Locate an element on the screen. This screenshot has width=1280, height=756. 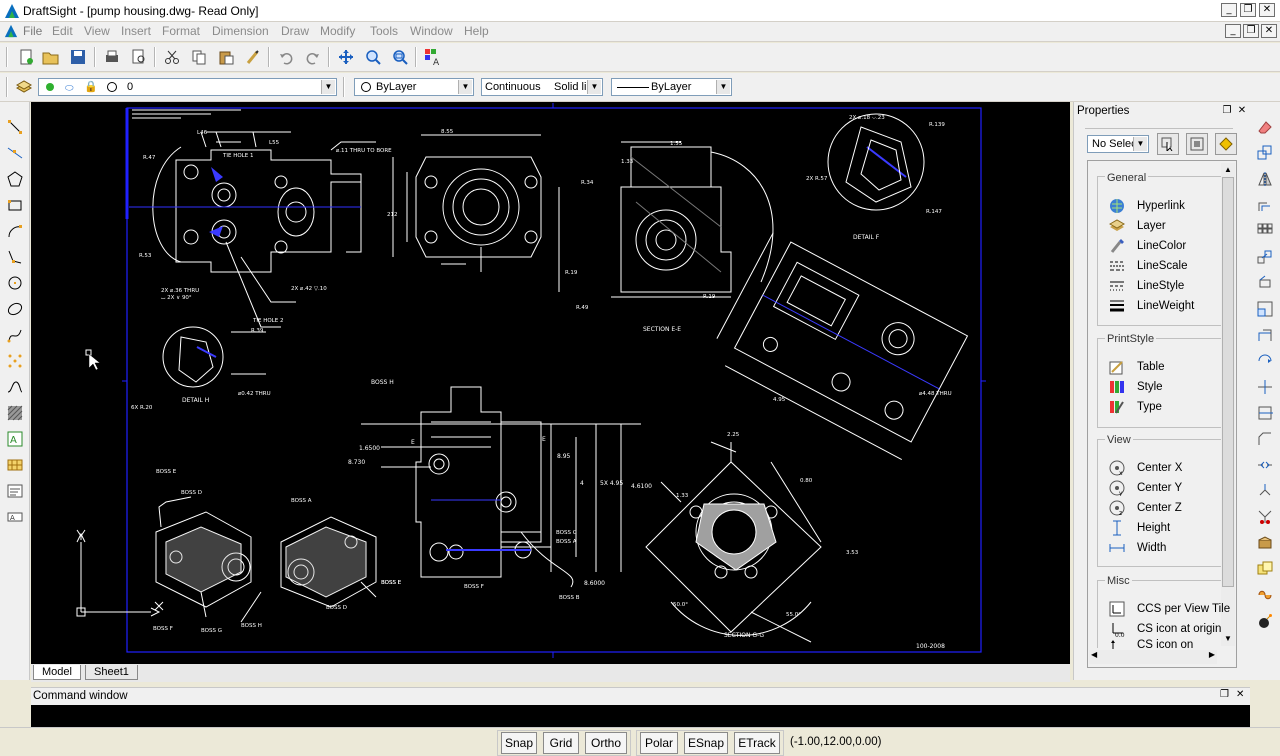
redo-icon is located at coordinates (313, 57).